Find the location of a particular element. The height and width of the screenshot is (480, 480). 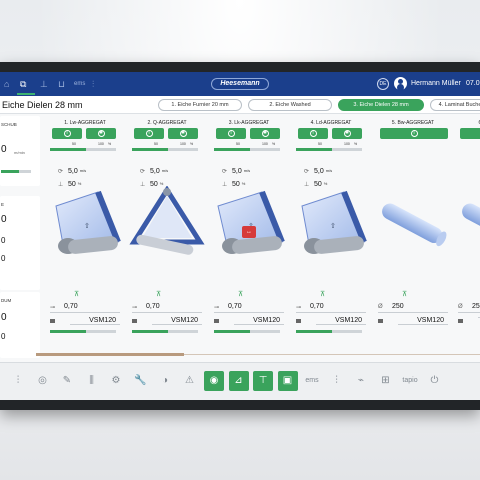

speed-icon: ⟳ is located at coordinates (61, 172).